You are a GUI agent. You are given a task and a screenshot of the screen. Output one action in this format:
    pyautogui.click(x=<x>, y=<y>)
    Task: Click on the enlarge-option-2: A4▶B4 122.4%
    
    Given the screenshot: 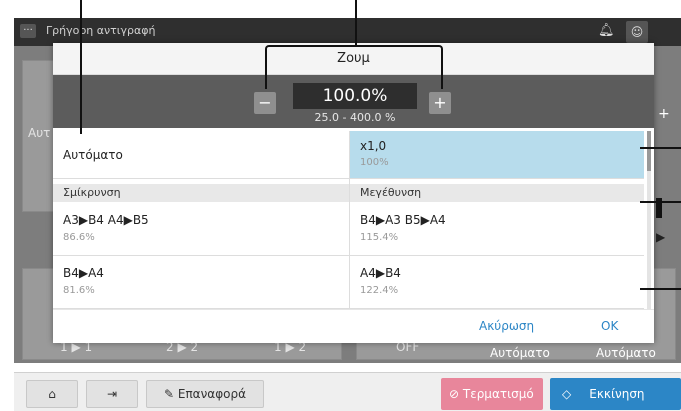 What is the action you would take?
    pyautogui.click(x=497, y=282)
    